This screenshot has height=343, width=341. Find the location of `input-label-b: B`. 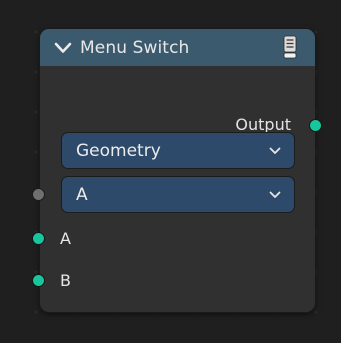

input-label-b: B is located at coordinates (65, 280).